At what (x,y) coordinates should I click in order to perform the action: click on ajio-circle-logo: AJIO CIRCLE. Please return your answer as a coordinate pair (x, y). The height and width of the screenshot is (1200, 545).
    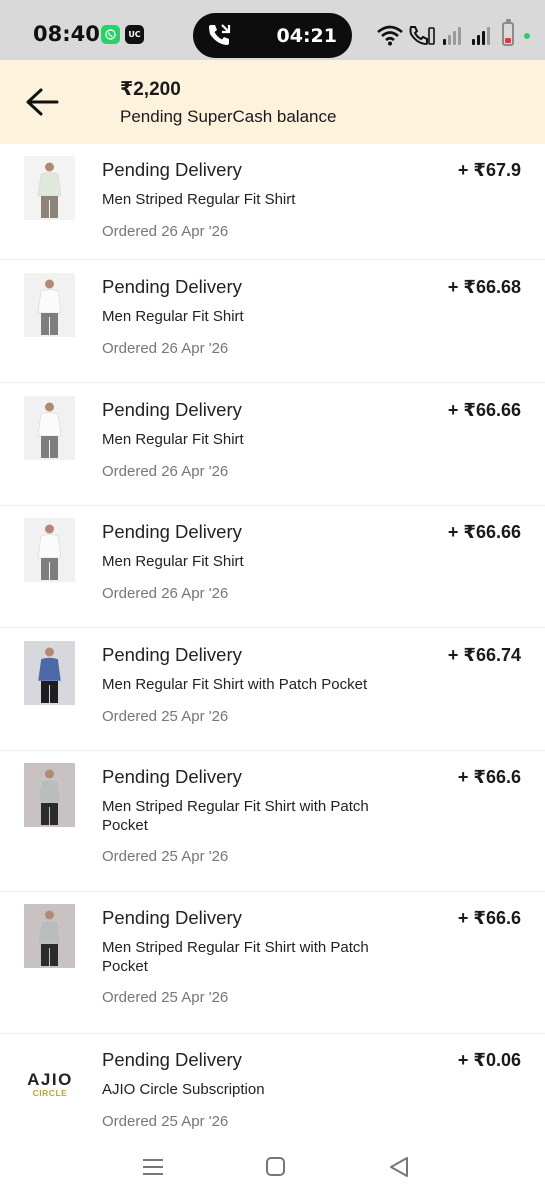
    Looking at the image, I should click on (50, 1084).